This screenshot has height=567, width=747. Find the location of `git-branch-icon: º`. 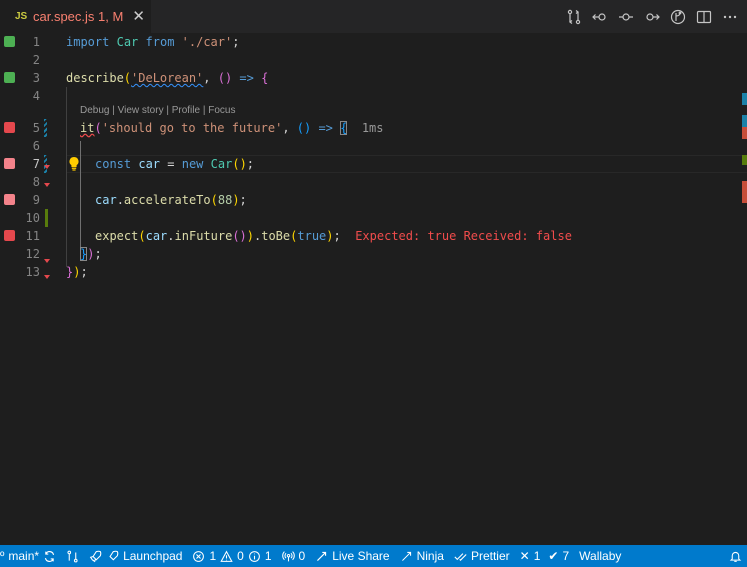

git-branch-icon: º is located at coordinates (2, 556).